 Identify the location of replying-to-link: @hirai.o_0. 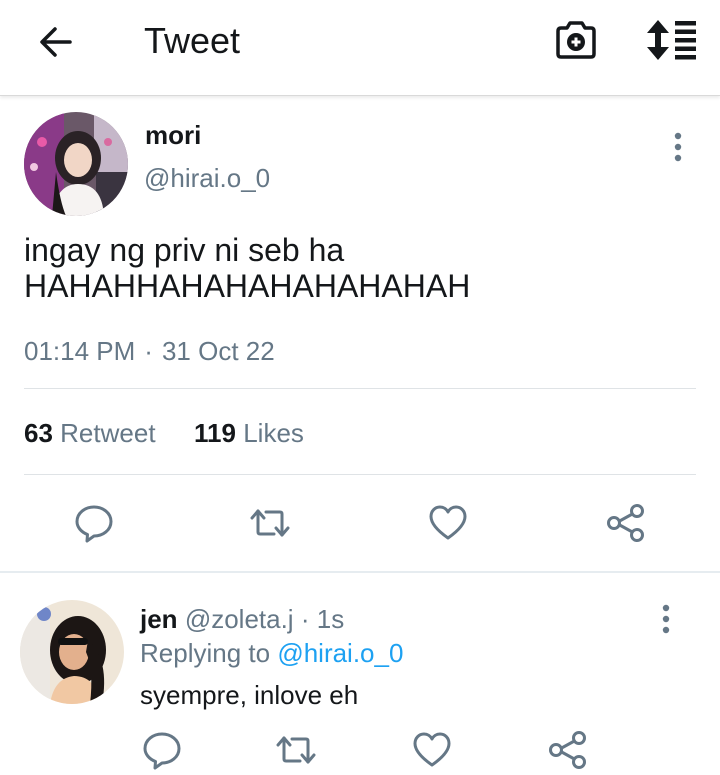
(340, 653).